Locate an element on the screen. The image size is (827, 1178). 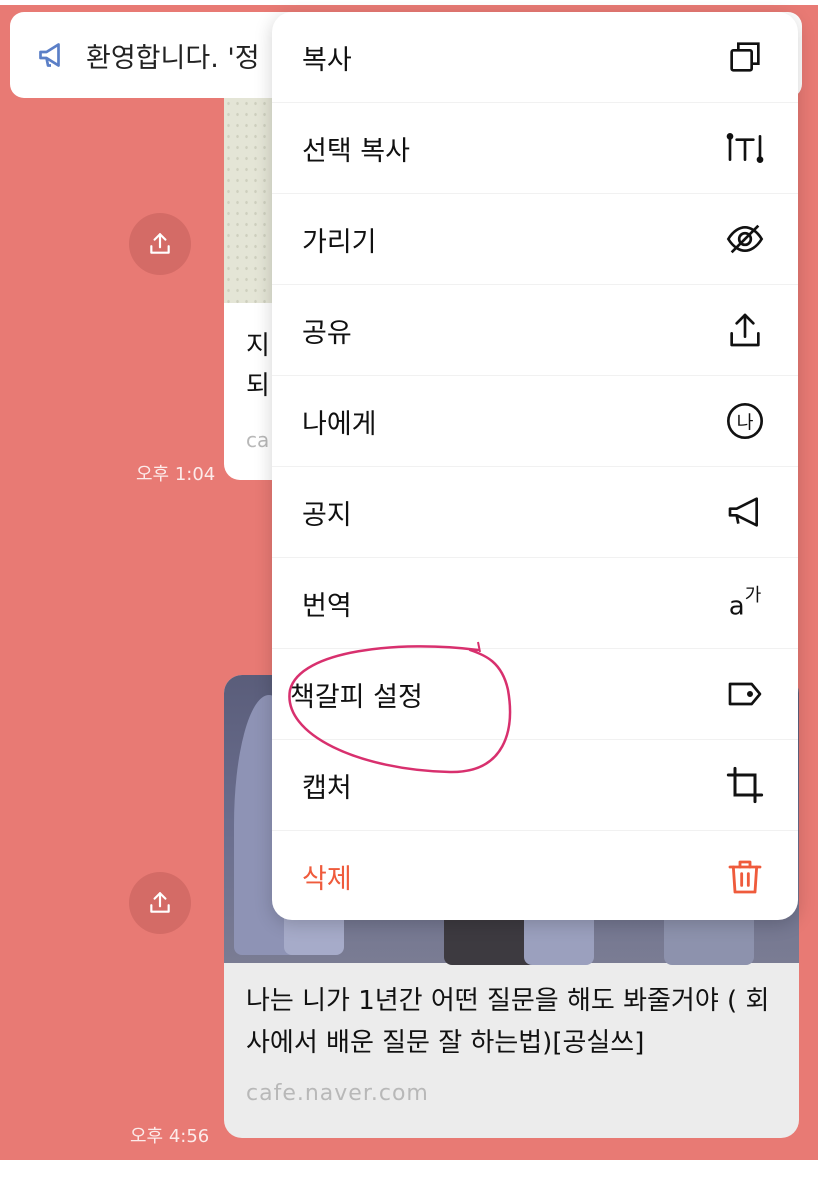
copy-icon is located at coordinates (745, 57).